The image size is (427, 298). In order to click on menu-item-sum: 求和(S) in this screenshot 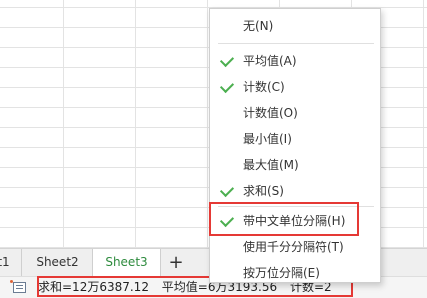, I will do `click(295, 191)`.